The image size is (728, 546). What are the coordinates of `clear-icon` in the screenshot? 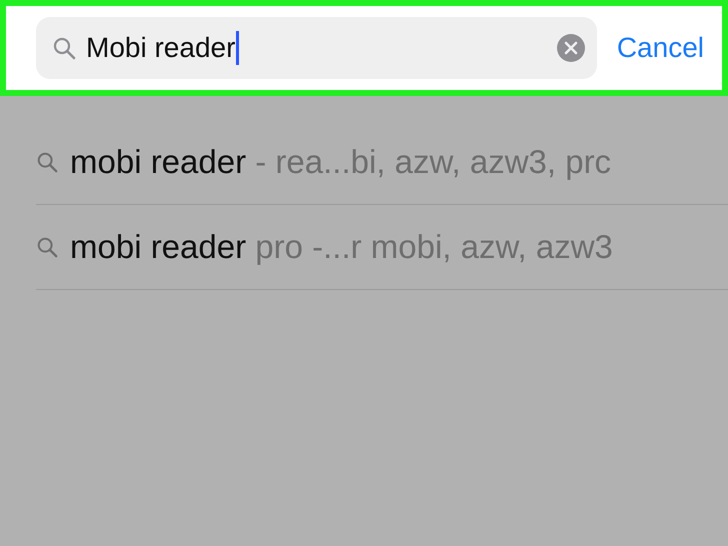 It's located at (570, 48).